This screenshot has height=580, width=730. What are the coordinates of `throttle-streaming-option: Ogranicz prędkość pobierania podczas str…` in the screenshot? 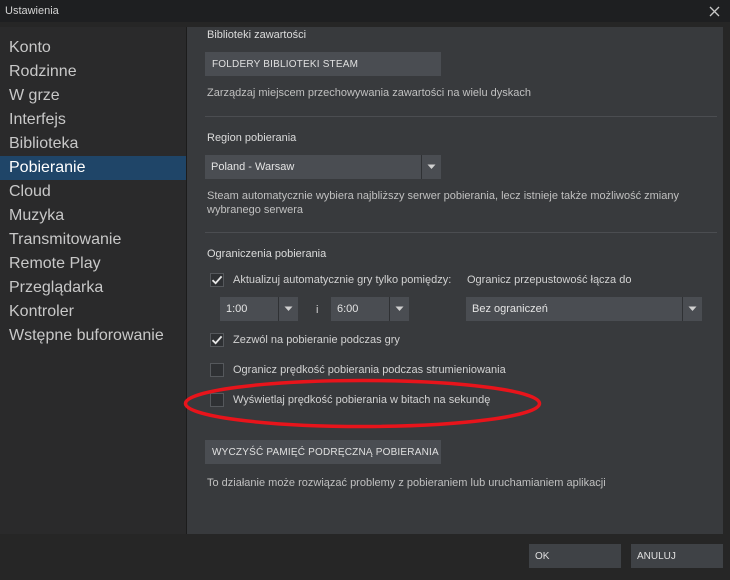 It's located at (358, 370).